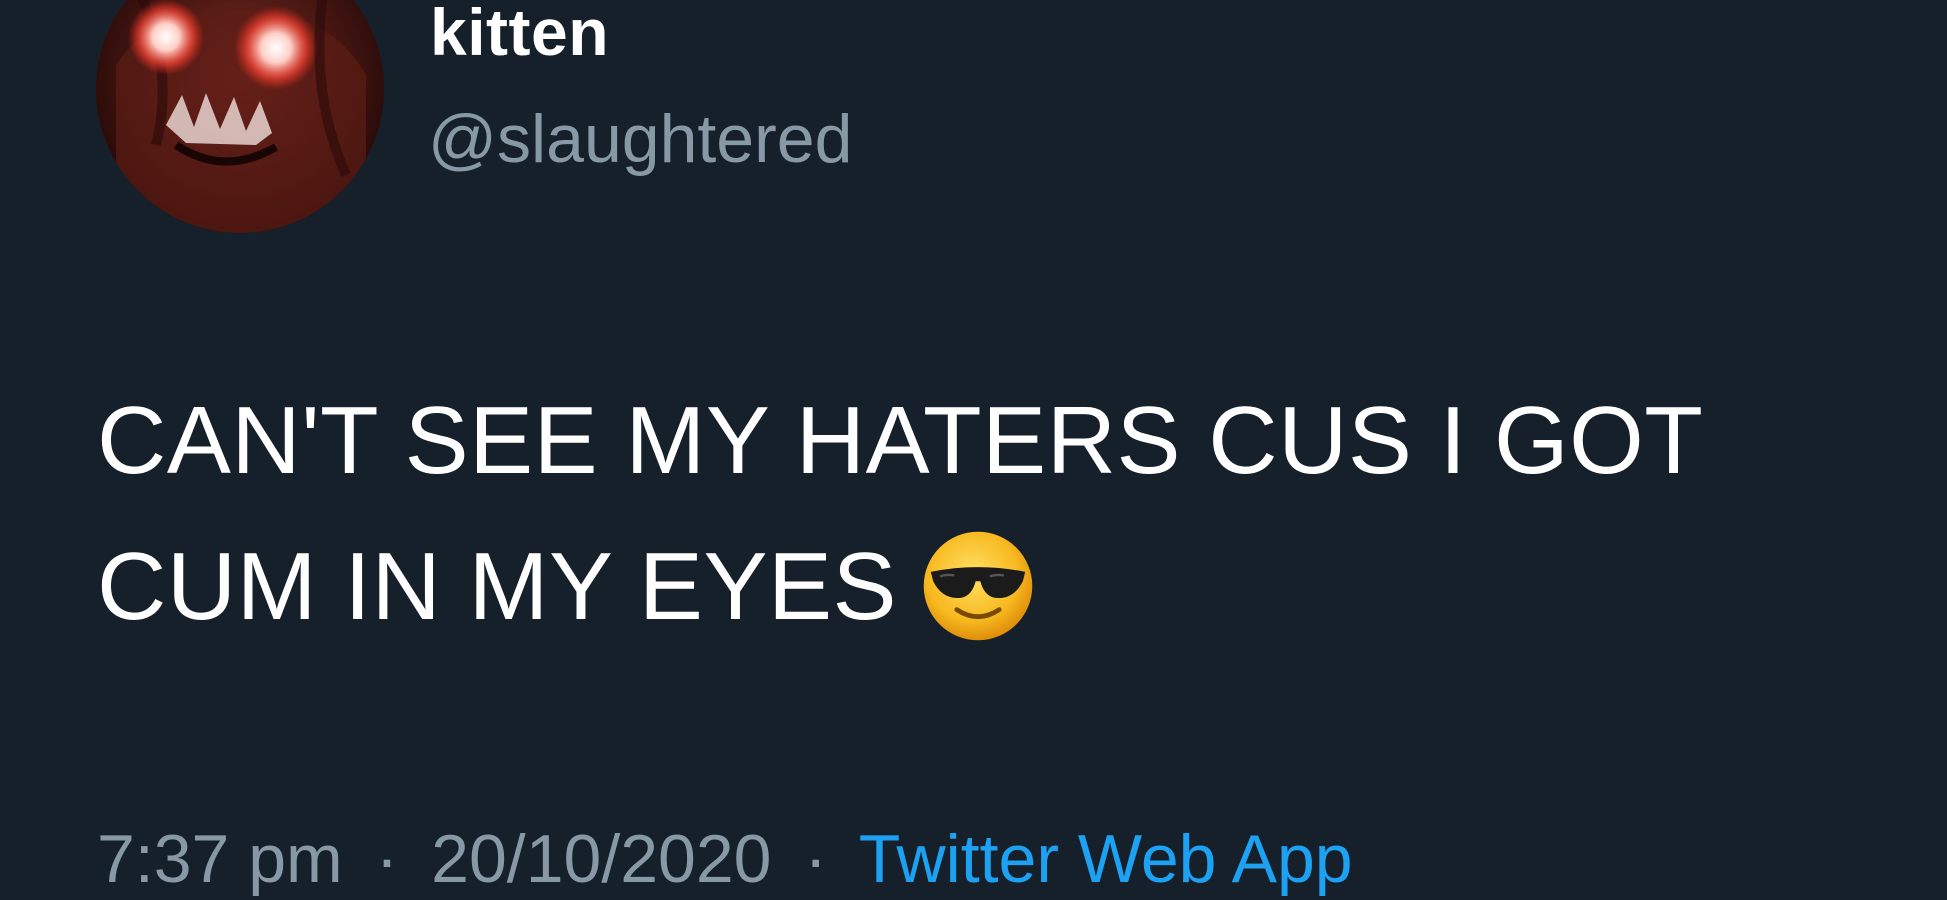  I want to click on user-handle: @slaughtered, so click(640, 139).